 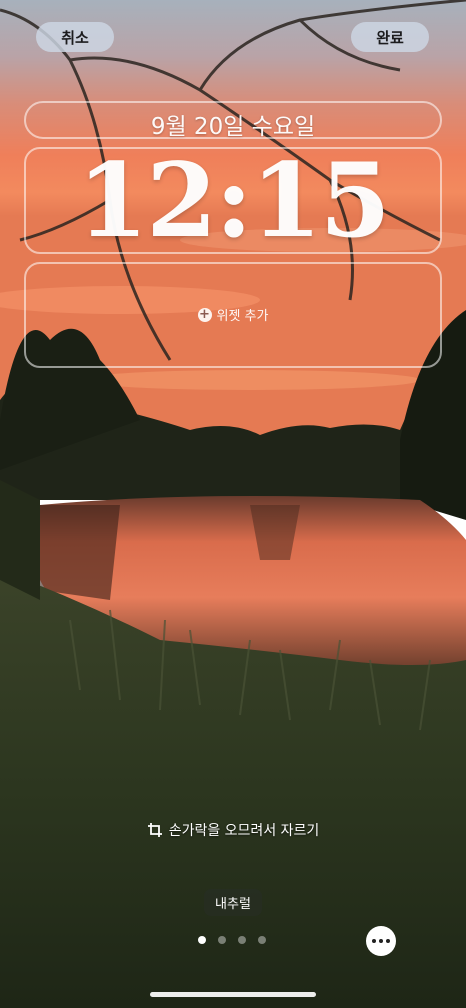 What do you see at coordinates (244, 831) in the screenshot?
I see `crop-hint-label: 손가락을 오므려서 자르기` at bounding box center [244, 831].